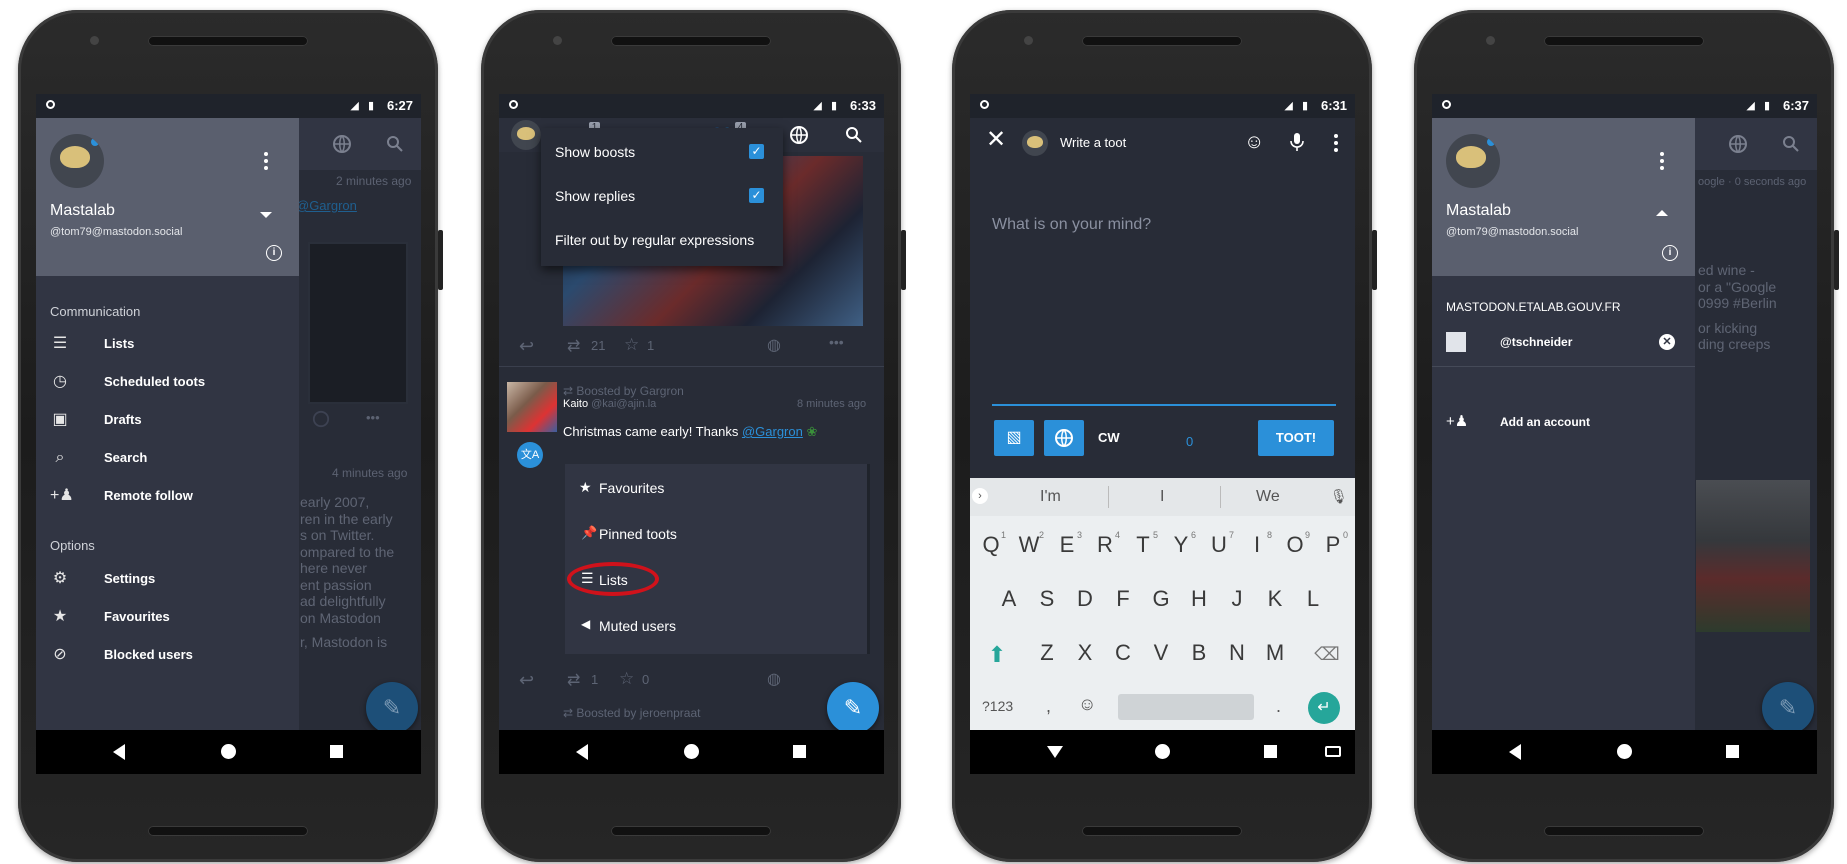  I want to click on suggestion: I, so click(1162, 497).